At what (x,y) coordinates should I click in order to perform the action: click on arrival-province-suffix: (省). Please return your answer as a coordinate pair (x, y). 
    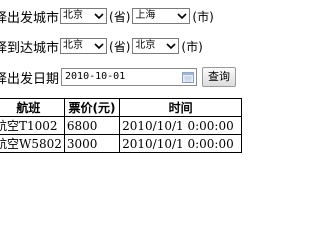
    Looking at the image, I should click on (120, 46).